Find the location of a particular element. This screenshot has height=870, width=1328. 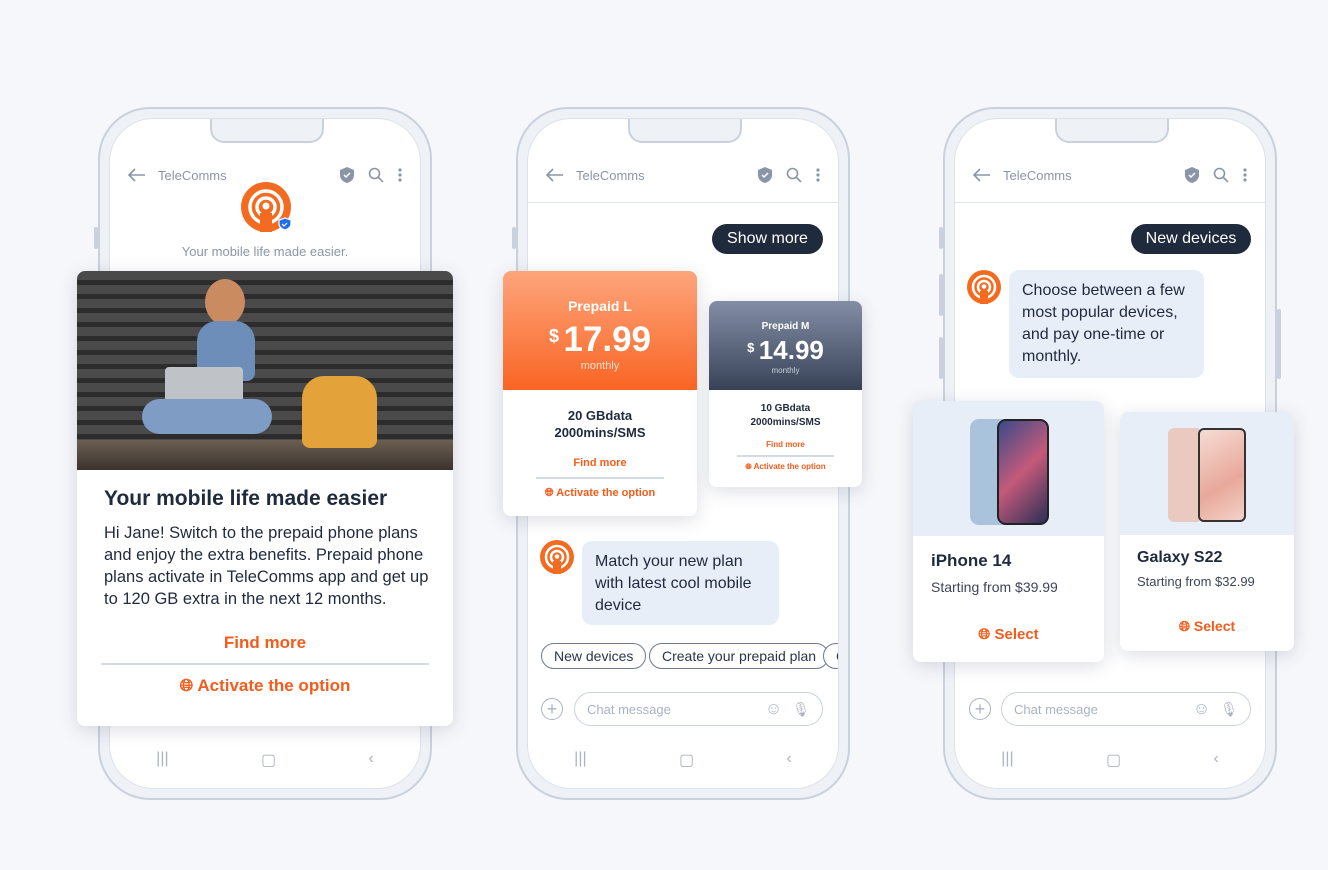

promo-image is located at coordinates (265, 370).